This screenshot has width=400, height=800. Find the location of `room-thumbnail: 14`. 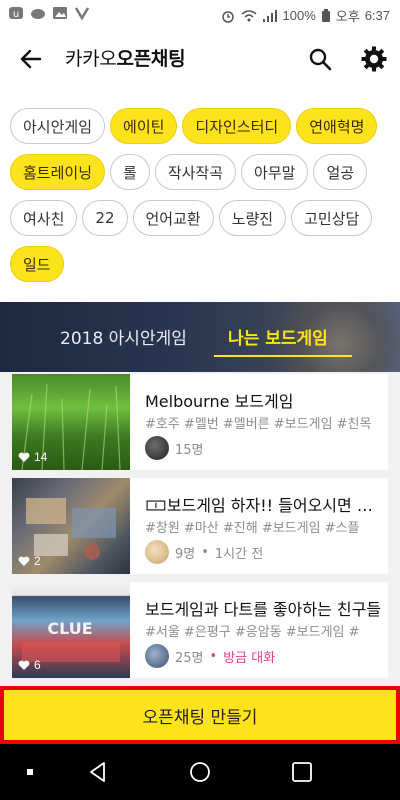

room-thumbnail: 14 is located at coordinates (71, 422).